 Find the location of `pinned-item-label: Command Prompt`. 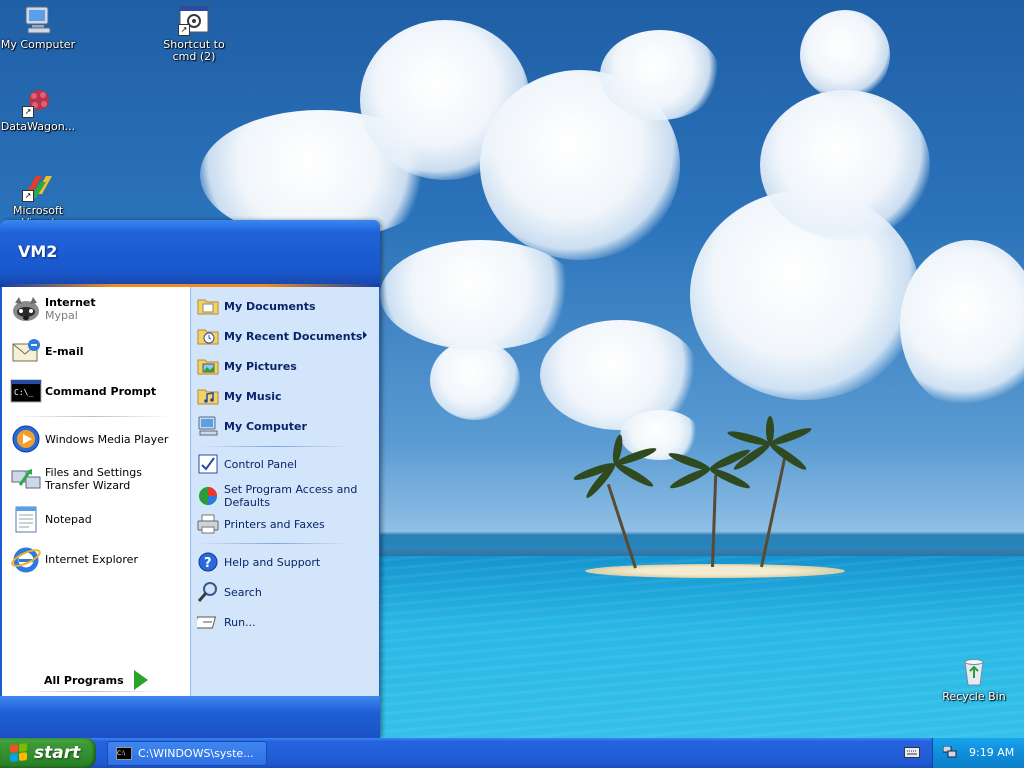

pinned-item-label: Command Prompt is located at coordinates (101, 391).